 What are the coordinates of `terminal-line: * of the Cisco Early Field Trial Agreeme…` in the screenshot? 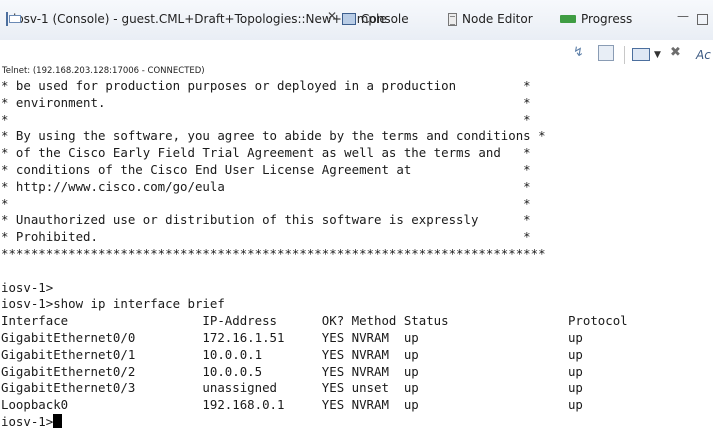 It's located at (266, 153).